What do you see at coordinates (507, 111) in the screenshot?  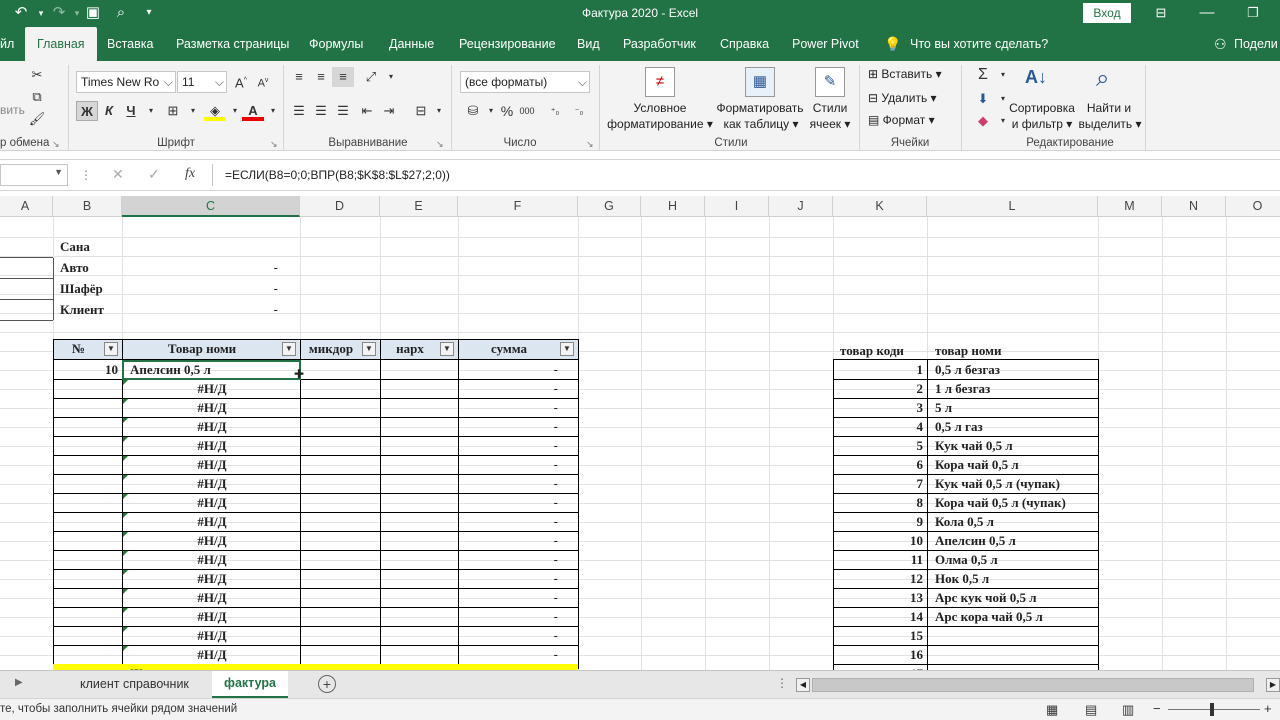 I see `percent-button: %` at bounding box center [507, 111].